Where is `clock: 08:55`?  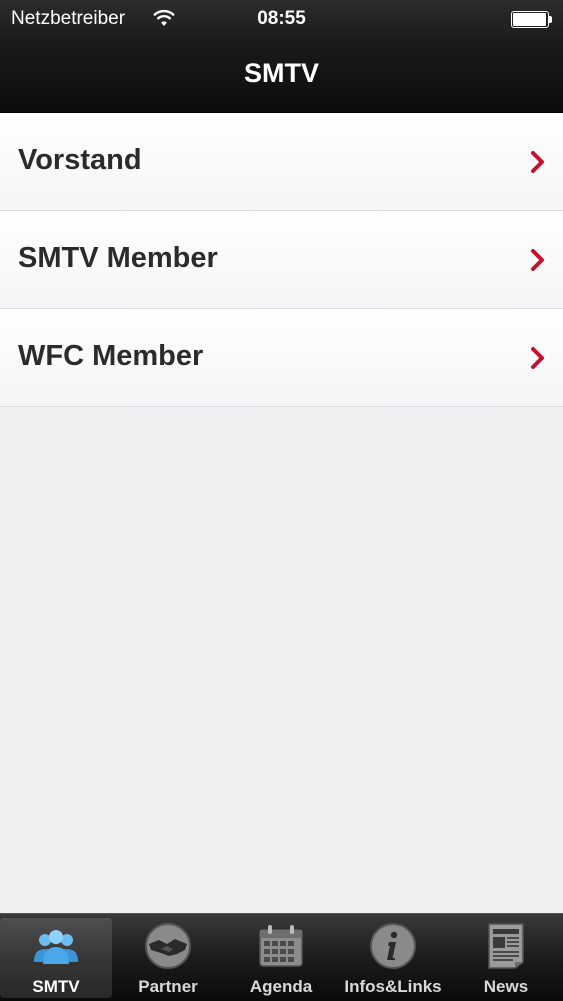 clock: 08:55 is located at coordinates (281, 18).